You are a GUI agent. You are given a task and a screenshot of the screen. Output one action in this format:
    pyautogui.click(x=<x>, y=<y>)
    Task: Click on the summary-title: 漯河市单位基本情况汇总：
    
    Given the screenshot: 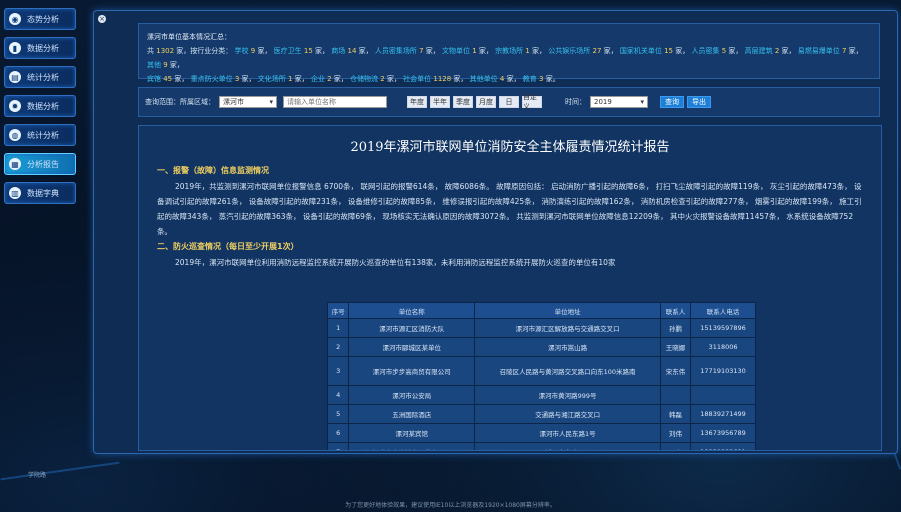 What is the action you would take?
    pyautogui.click(x=189, y=37)
    